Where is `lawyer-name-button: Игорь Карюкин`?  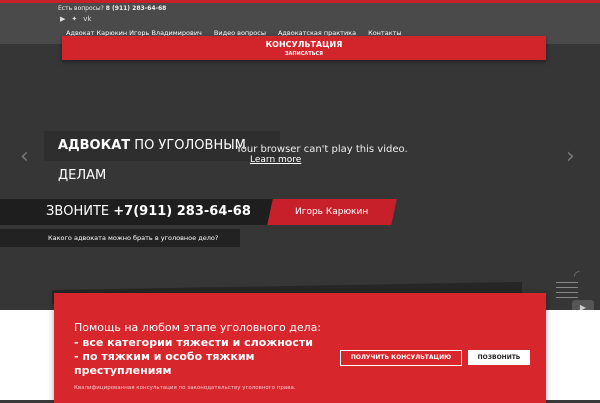 lawyer-name-button: Игорь Карюкин is located at coordinates (332, 212).